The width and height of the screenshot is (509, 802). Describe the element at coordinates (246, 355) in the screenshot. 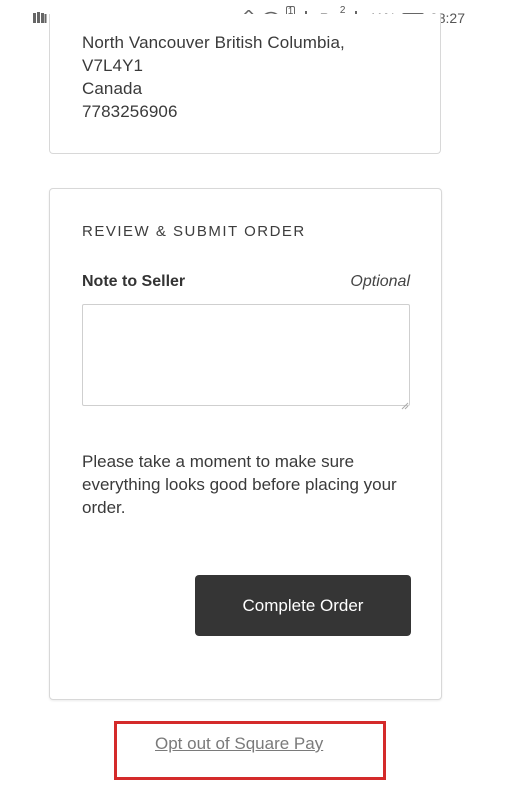

I see `note-to-seller-input` at that location.